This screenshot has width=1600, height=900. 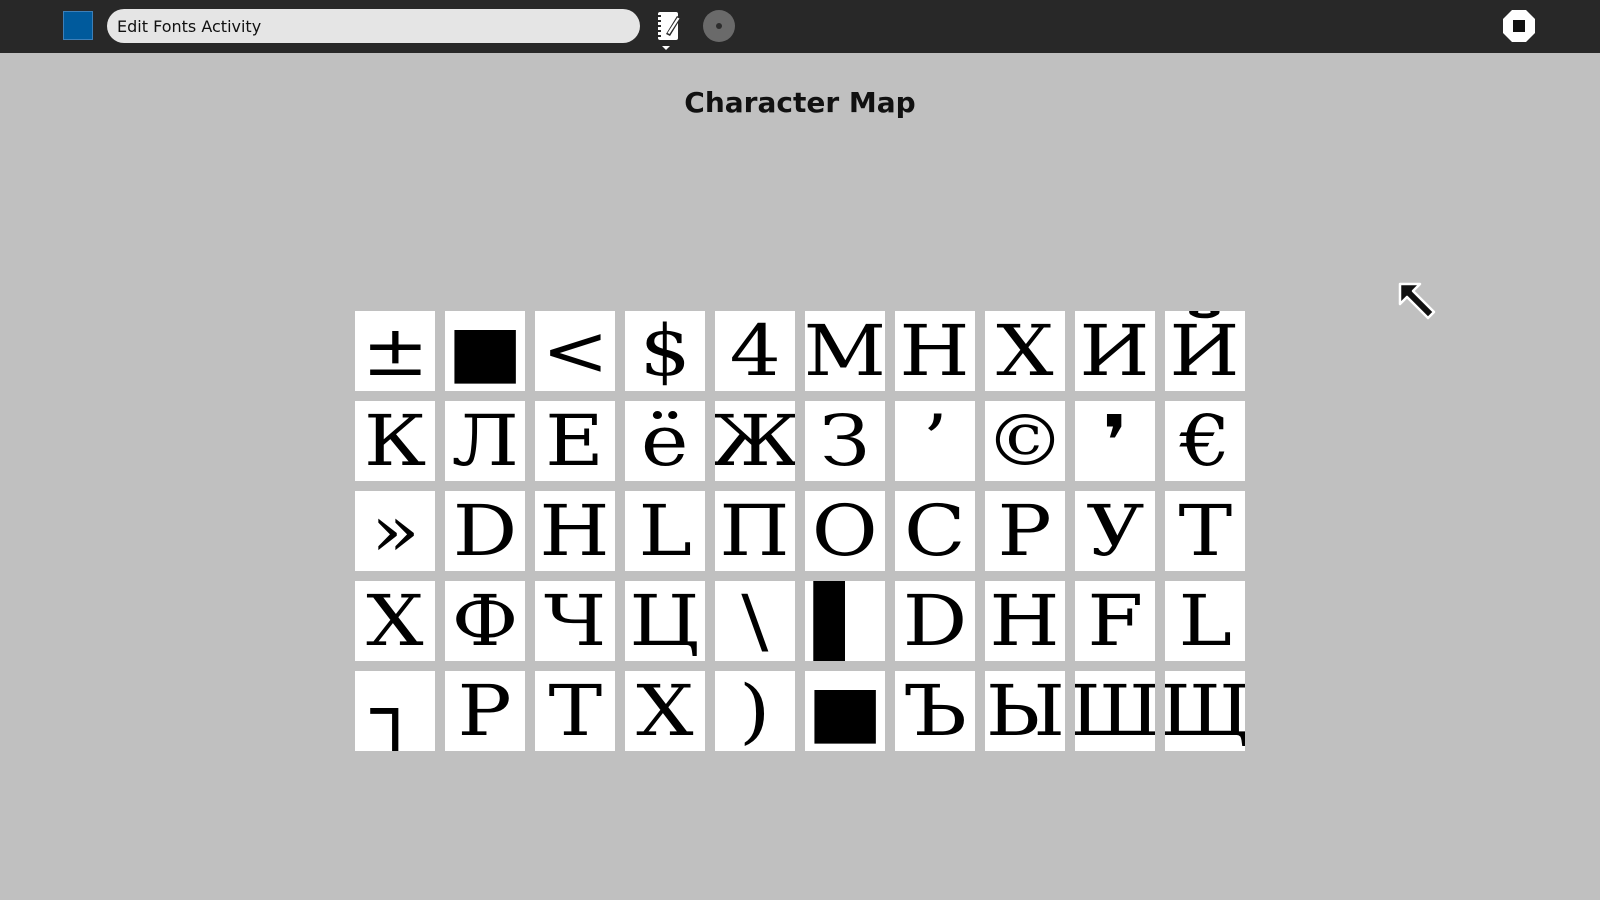 I want to click on glyph-character: Щ, so click(x=1205, y=711).